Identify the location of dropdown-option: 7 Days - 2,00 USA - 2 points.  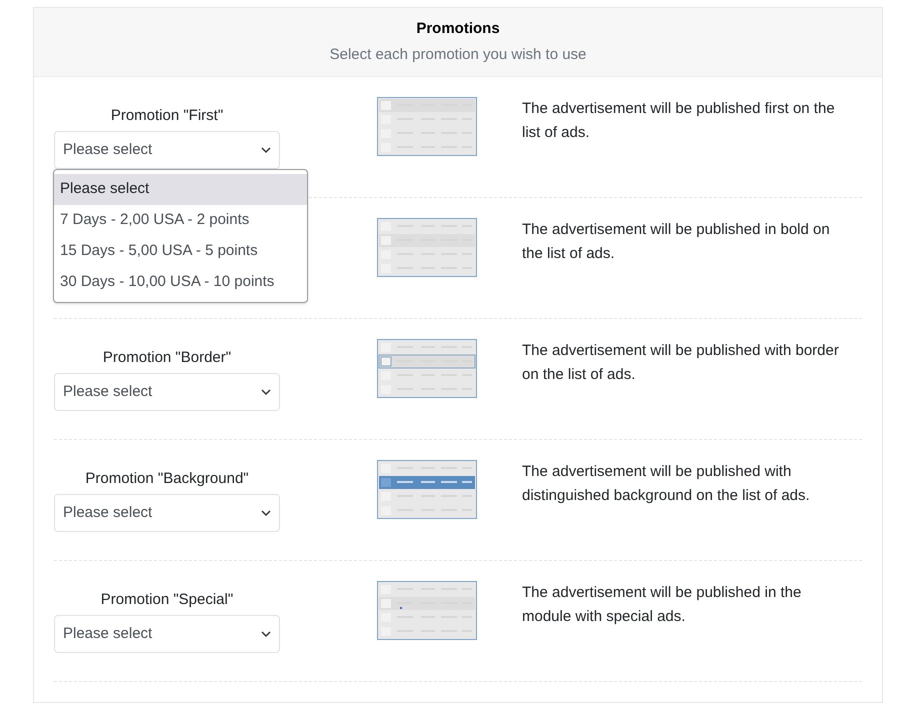
(180, 220).